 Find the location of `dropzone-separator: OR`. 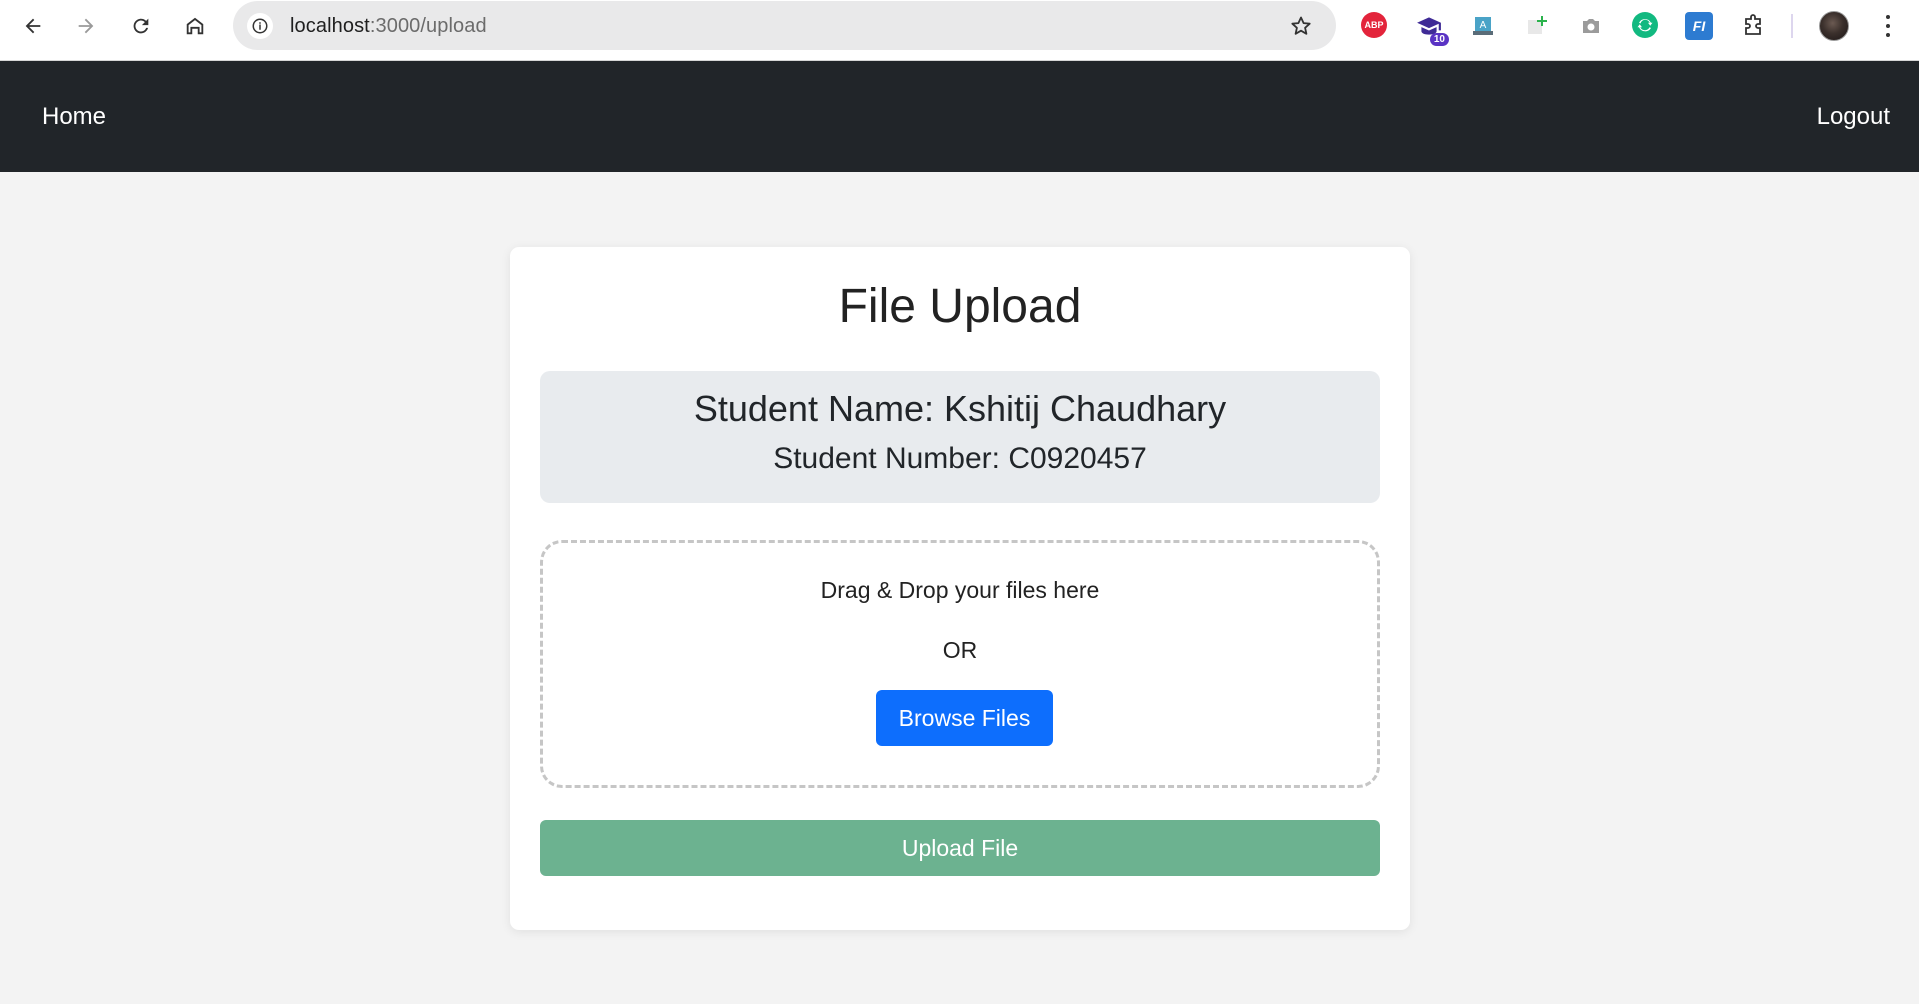

dropzone-separator: OR is located at coordinates (960, 650).